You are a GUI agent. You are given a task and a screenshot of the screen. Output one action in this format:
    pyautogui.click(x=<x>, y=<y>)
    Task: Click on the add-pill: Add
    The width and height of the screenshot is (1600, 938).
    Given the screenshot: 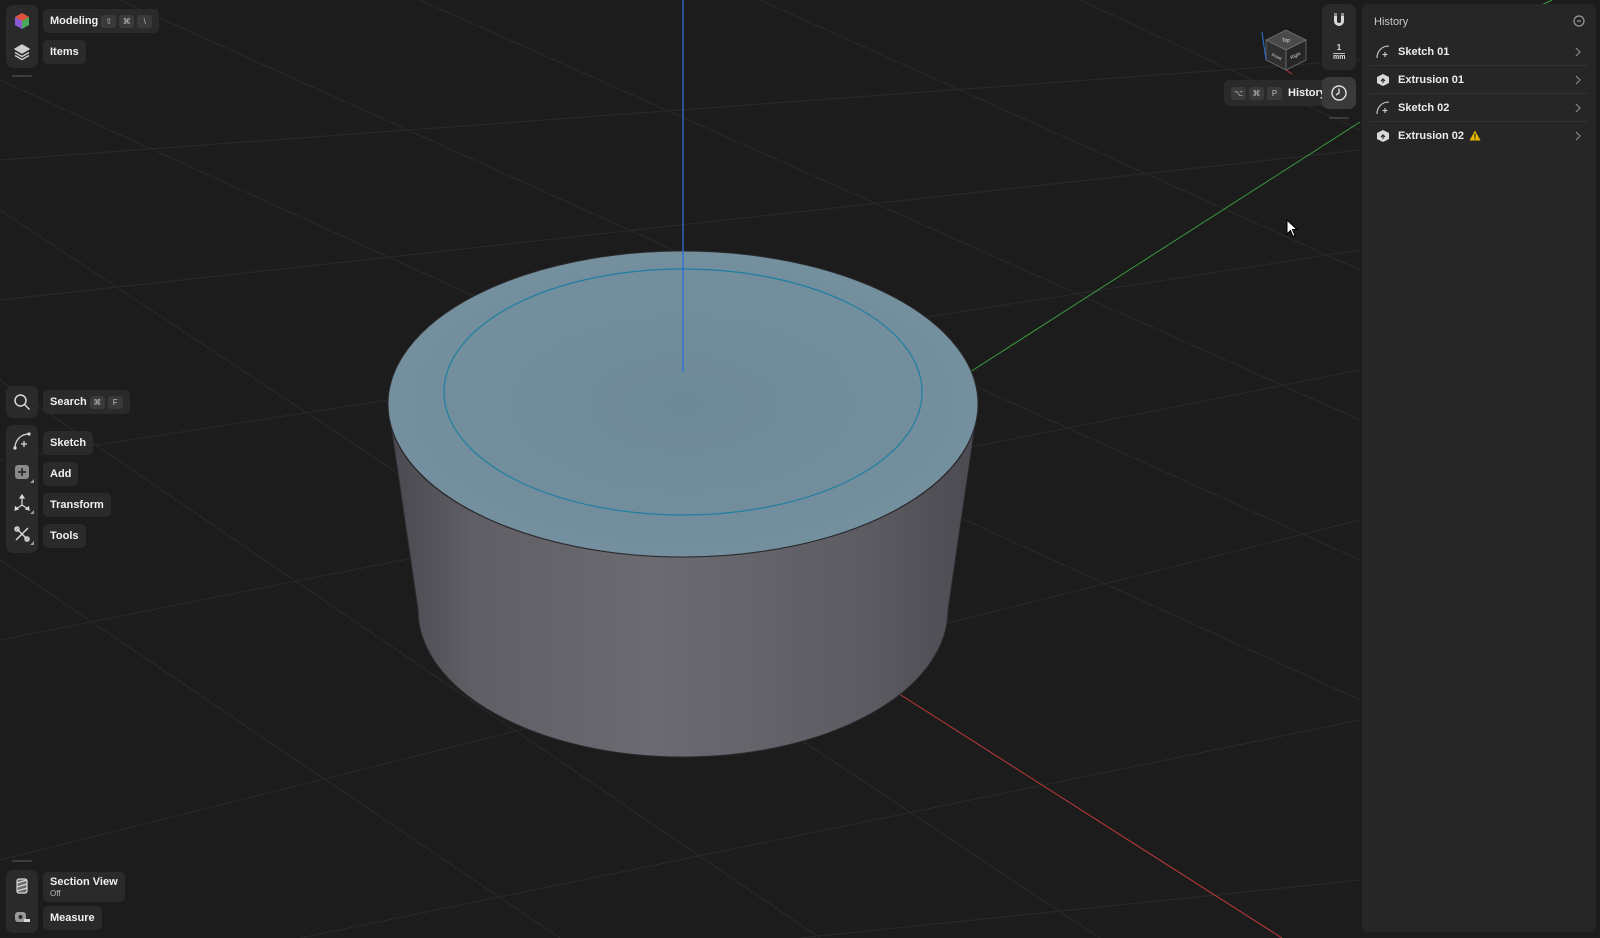 What is the action you would take?
    pyautogui.click(x=61, y=474)
    